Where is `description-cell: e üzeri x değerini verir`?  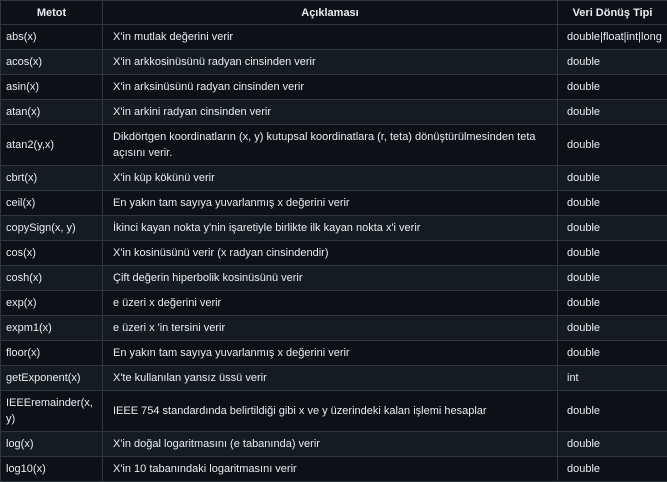 description-cell: e üzeri x değerini verir is located at coordinates (330, 303).